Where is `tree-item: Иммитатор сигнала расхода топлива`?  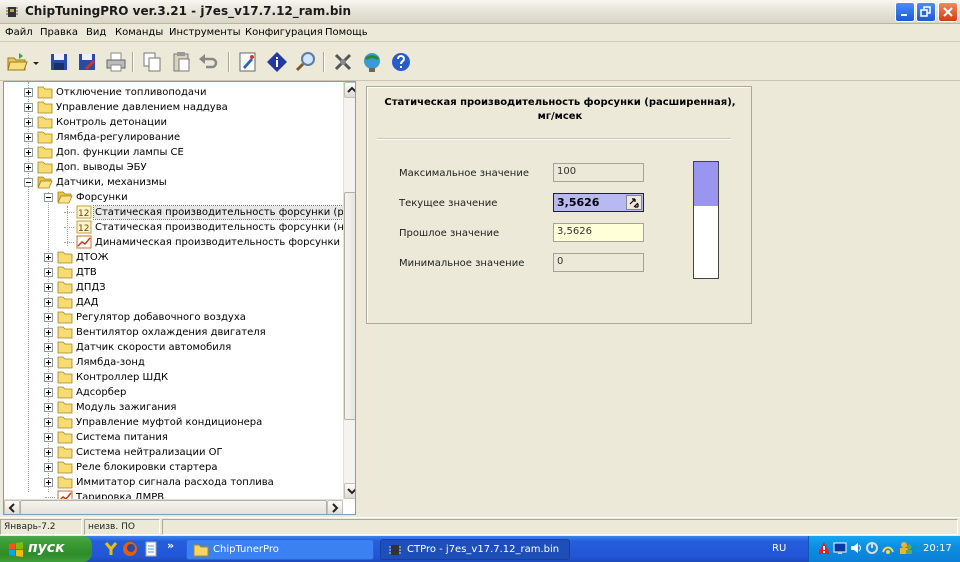 tree-item: Иммитатор сигнала расхода топлива is located at coordinates (173, 482).